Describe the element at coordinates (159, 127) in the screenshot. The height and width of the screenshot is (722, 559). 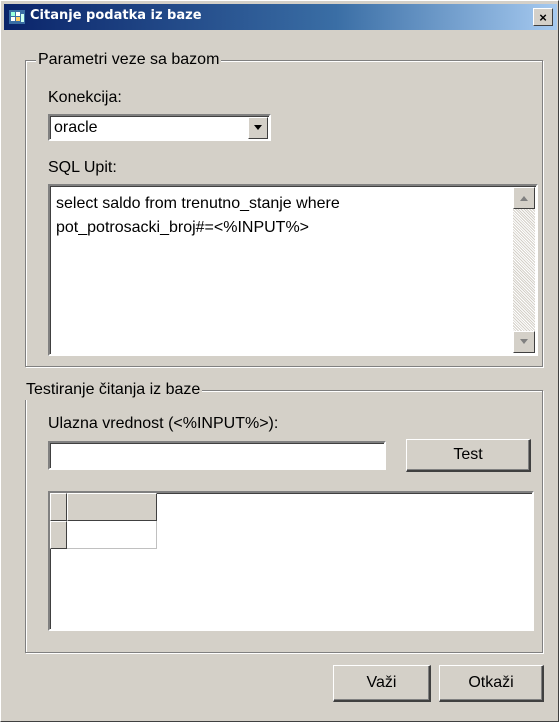
I see `connection-select: oracle` at that location.